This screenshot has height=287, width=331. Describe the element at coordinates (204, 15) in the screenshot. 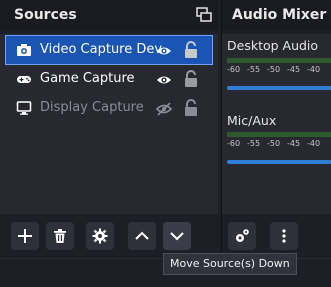

I see `undock-icon` at that location.